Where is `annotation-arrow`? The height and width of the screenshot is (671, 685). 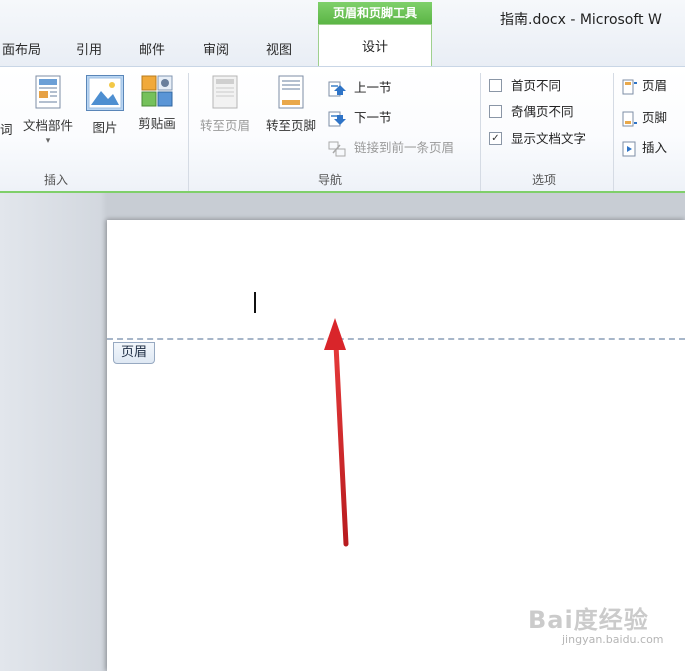 annotation-arrow is located at coordinates (336, 432).